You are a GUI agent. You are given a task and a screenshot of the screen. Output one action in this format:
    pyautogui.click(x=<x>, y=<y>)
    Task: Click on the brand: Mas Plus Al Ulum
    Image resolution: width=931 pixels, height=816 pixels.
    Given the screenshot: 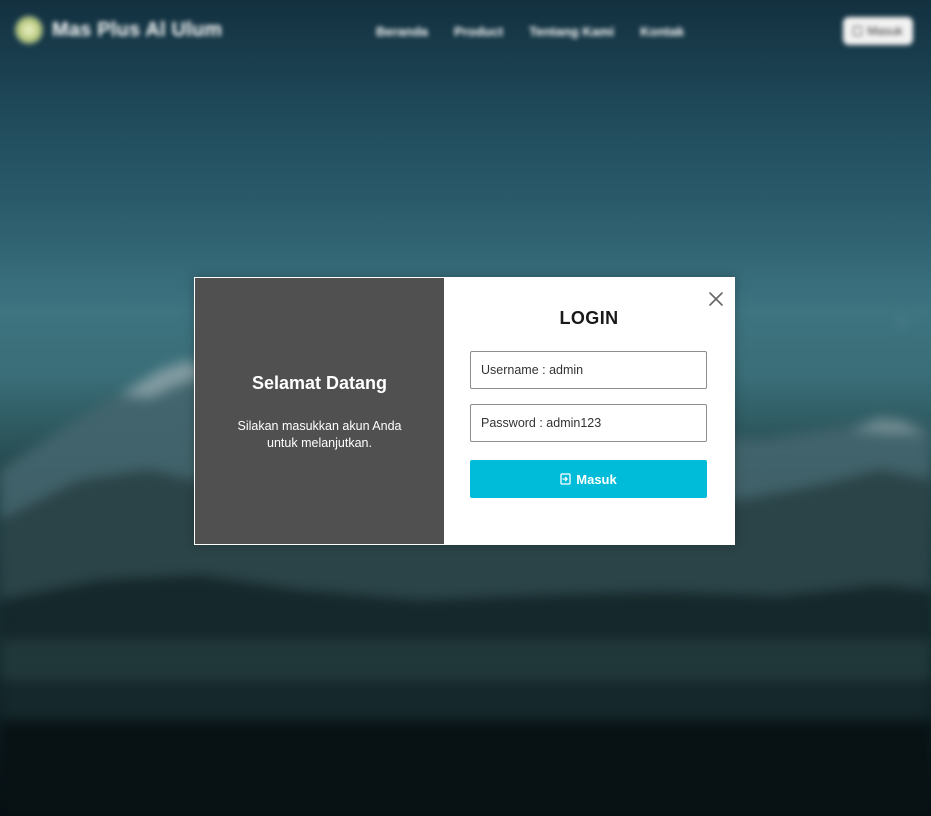 What is the action you would take?
    pyautogui.click(x=119, y=30)
    